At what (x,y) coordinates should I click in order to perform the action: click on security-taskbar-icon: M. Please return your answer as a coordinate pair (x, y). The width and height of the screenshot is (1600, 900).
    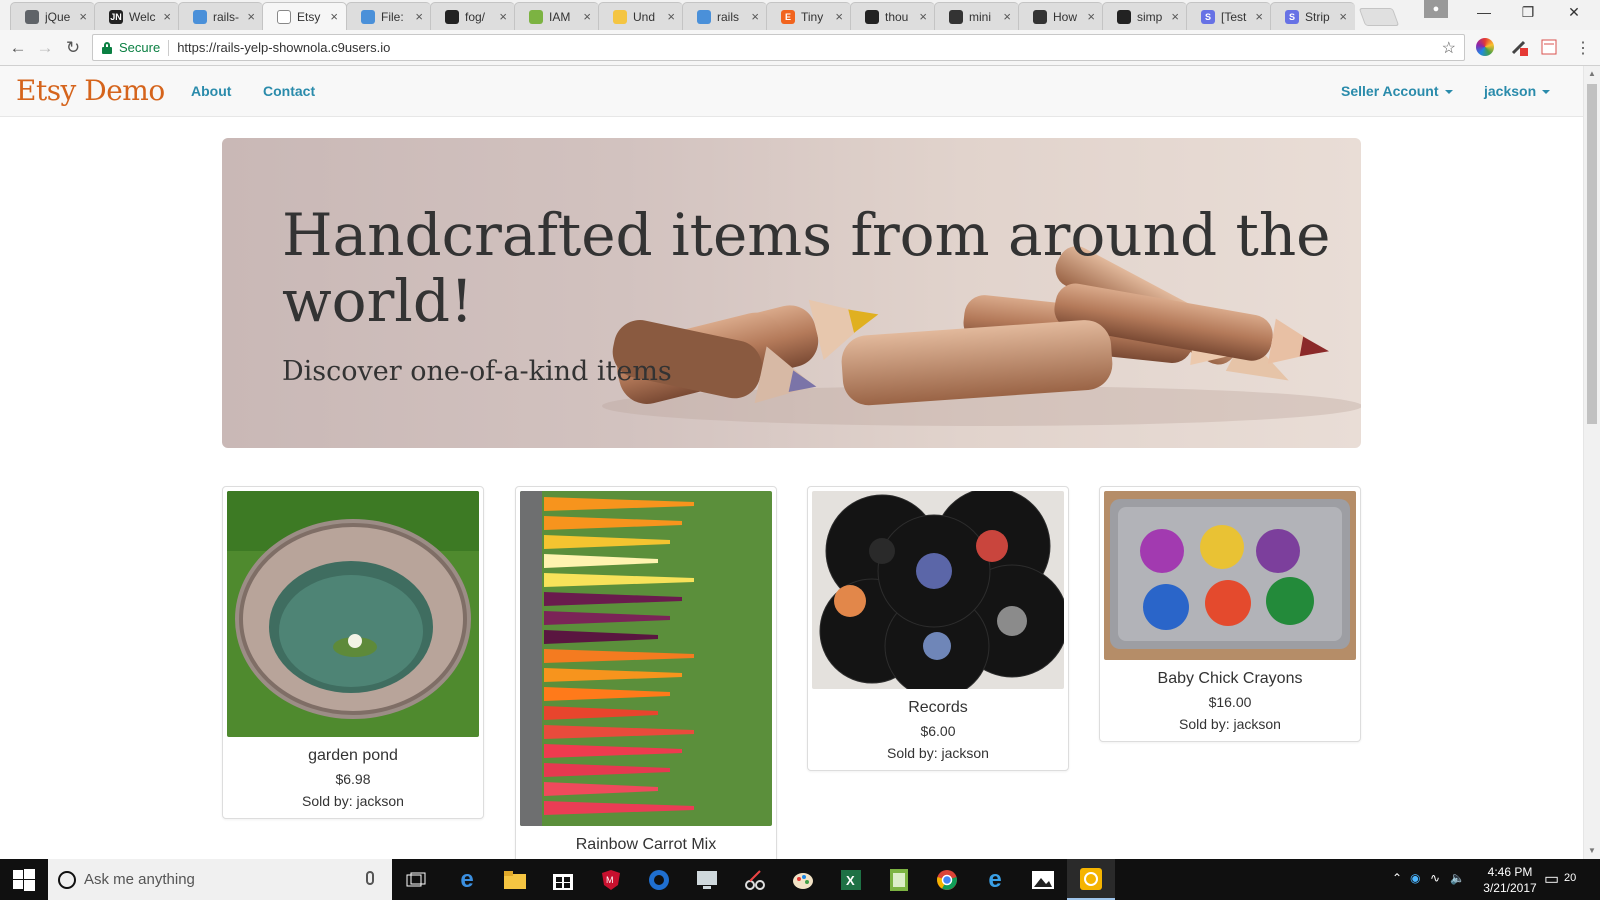
    Looking at the image, I should click on (611, 879).